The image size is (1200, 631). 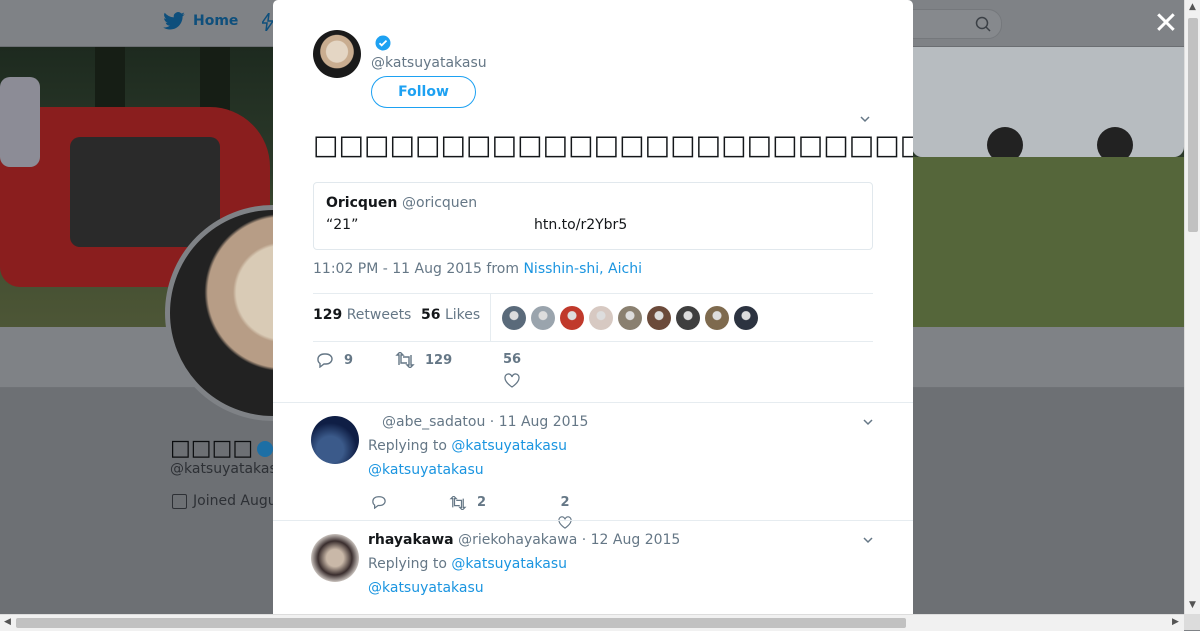 What do you see at coordinates (337, 54) in the screenshot?
I see `author-avatar` at bounding box center [337, 54].